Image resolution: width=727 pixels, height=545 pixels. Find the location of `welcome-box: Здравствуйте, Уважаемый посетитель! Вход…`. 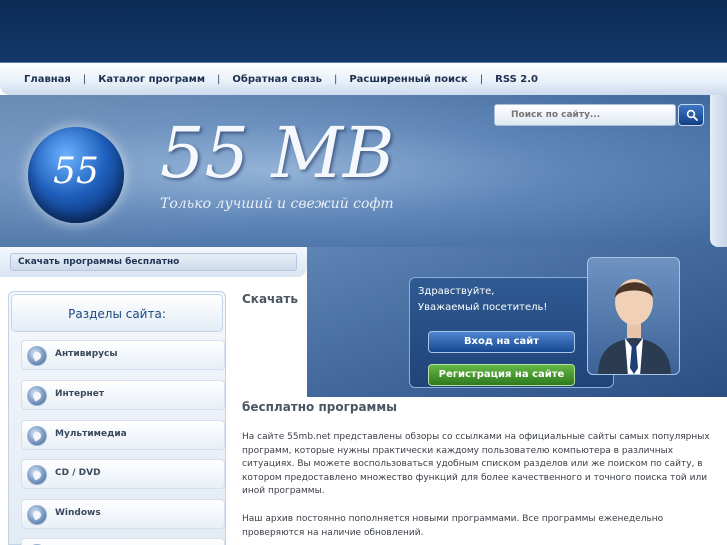

welcome-box: Здравствуйте, Уважаемый посетитель! Вход… is located at coordinates (511, 332).